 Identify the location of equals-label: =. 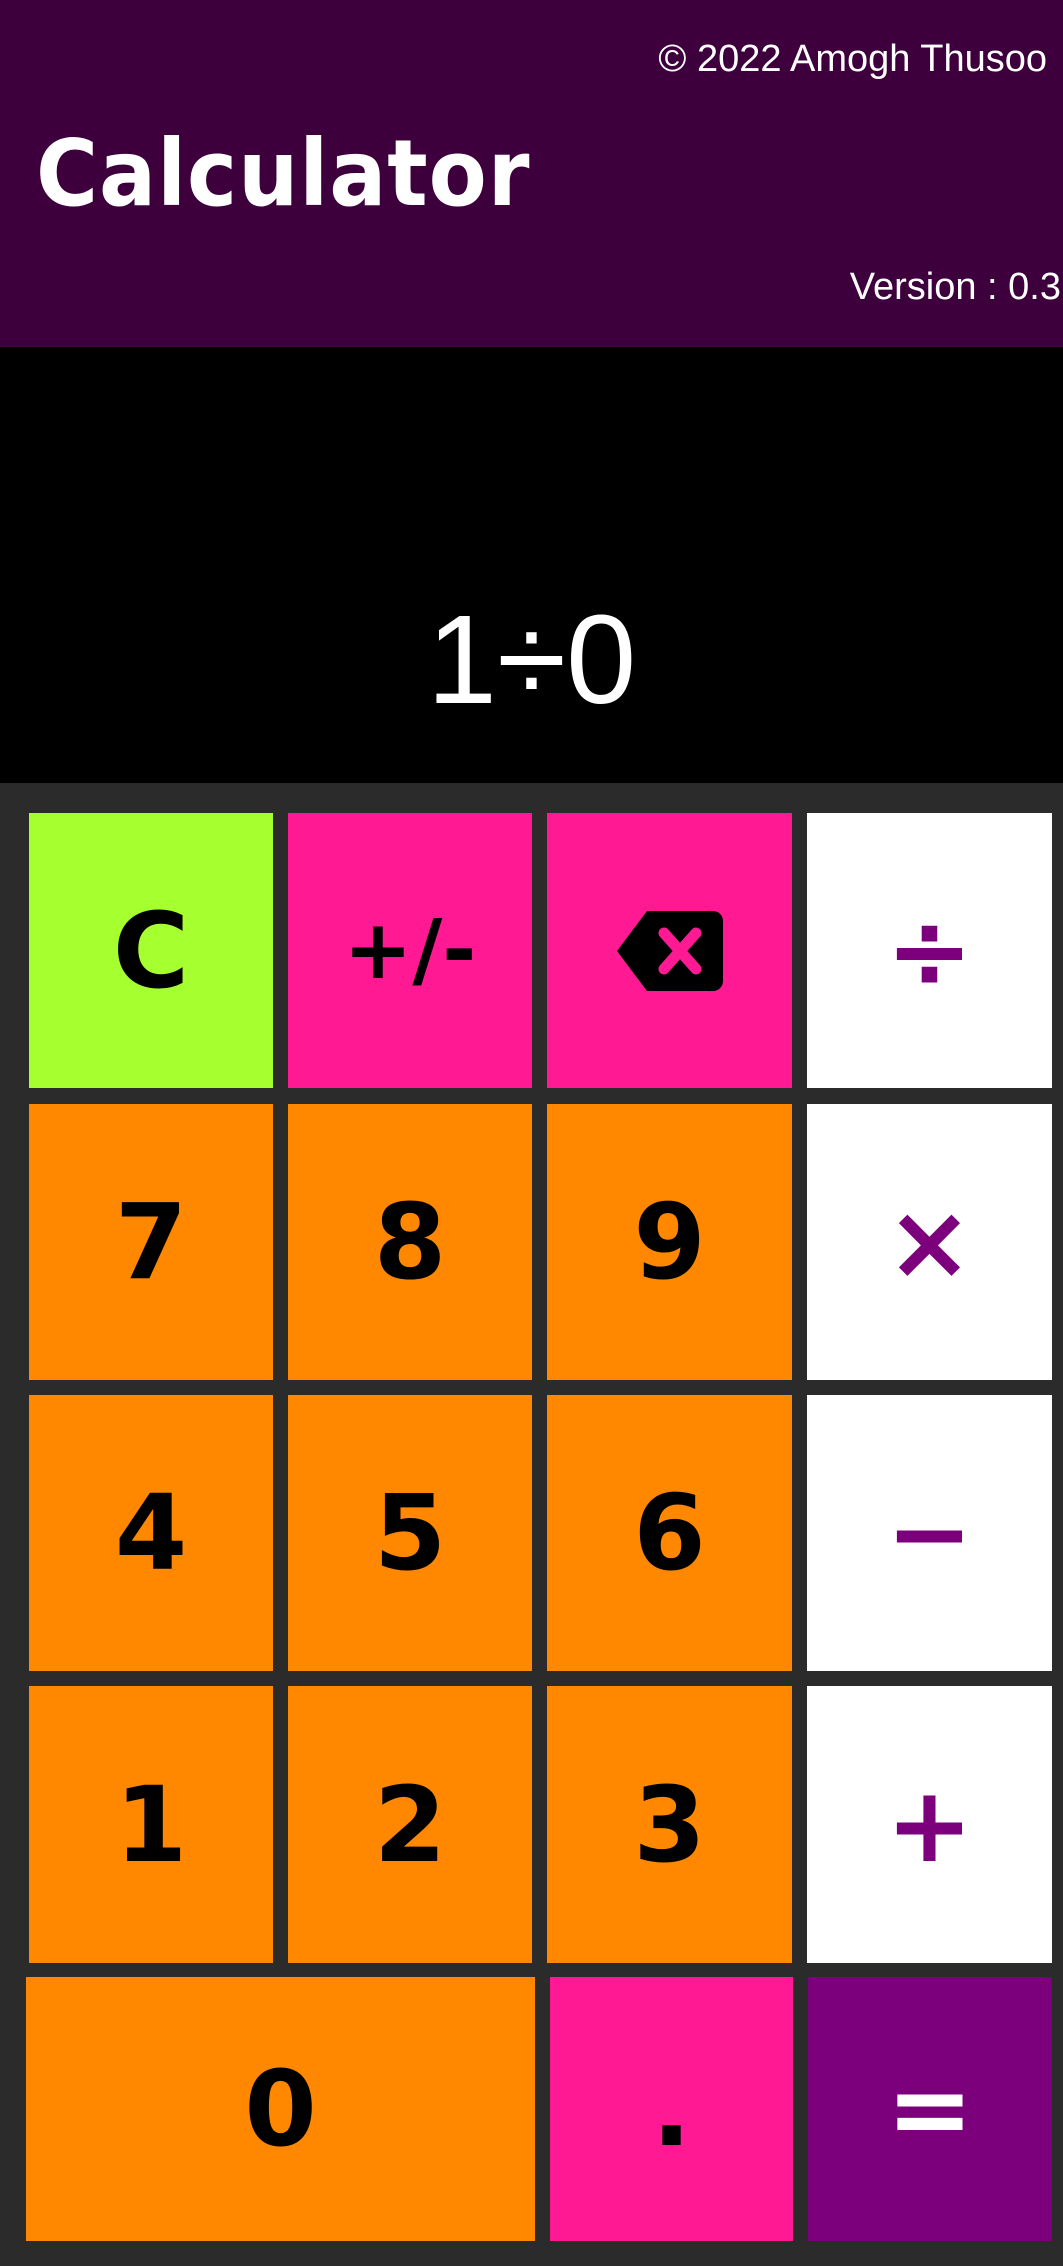
(930, 2109).